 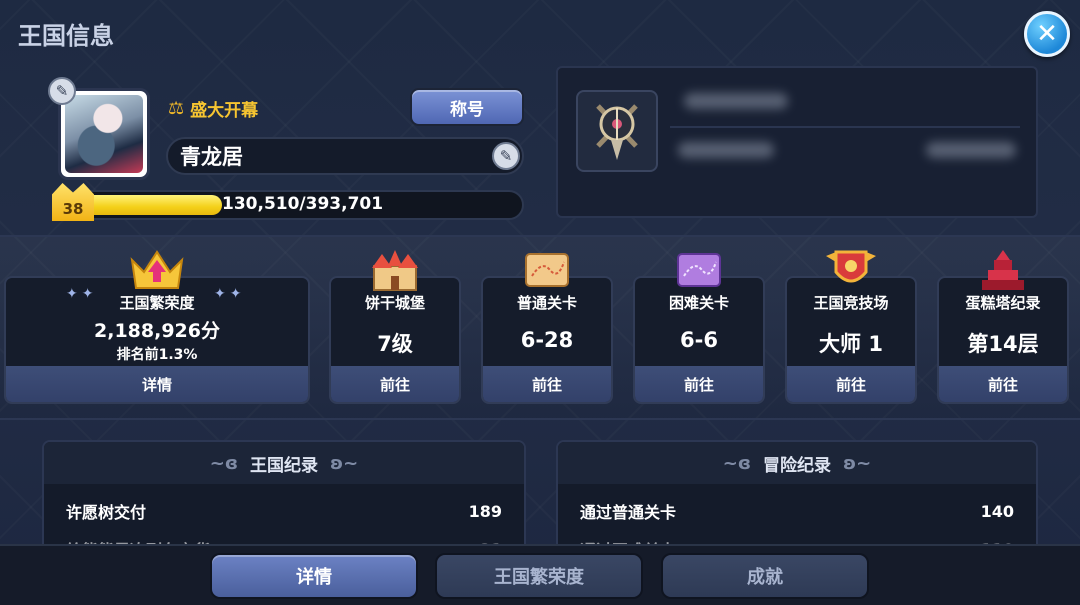 I want to click on kingdom-name-field: 青龙居, so click(x=345, y=156).